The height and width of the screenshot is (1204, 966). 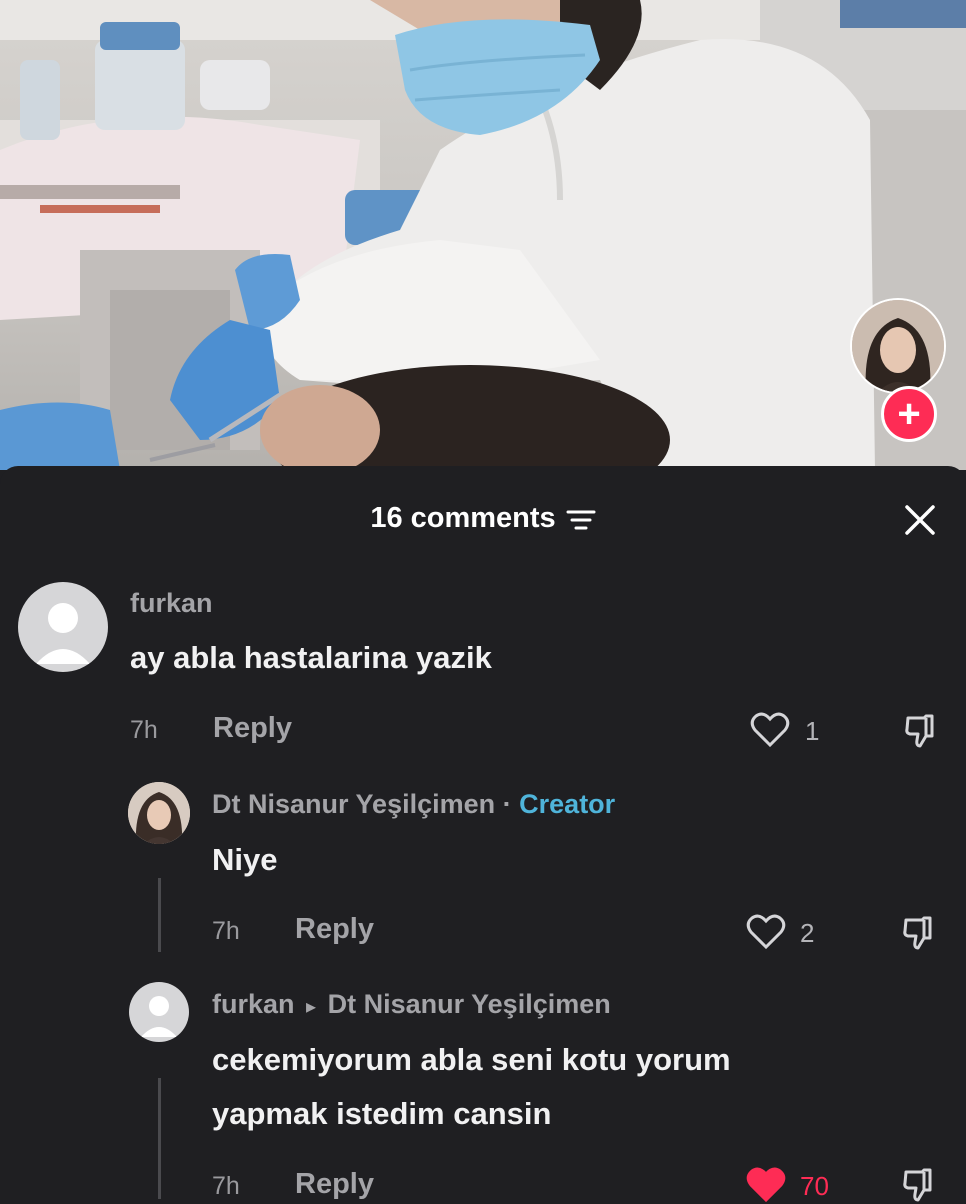 I want to click on like-count: 70, so click(x=814, y=1186).